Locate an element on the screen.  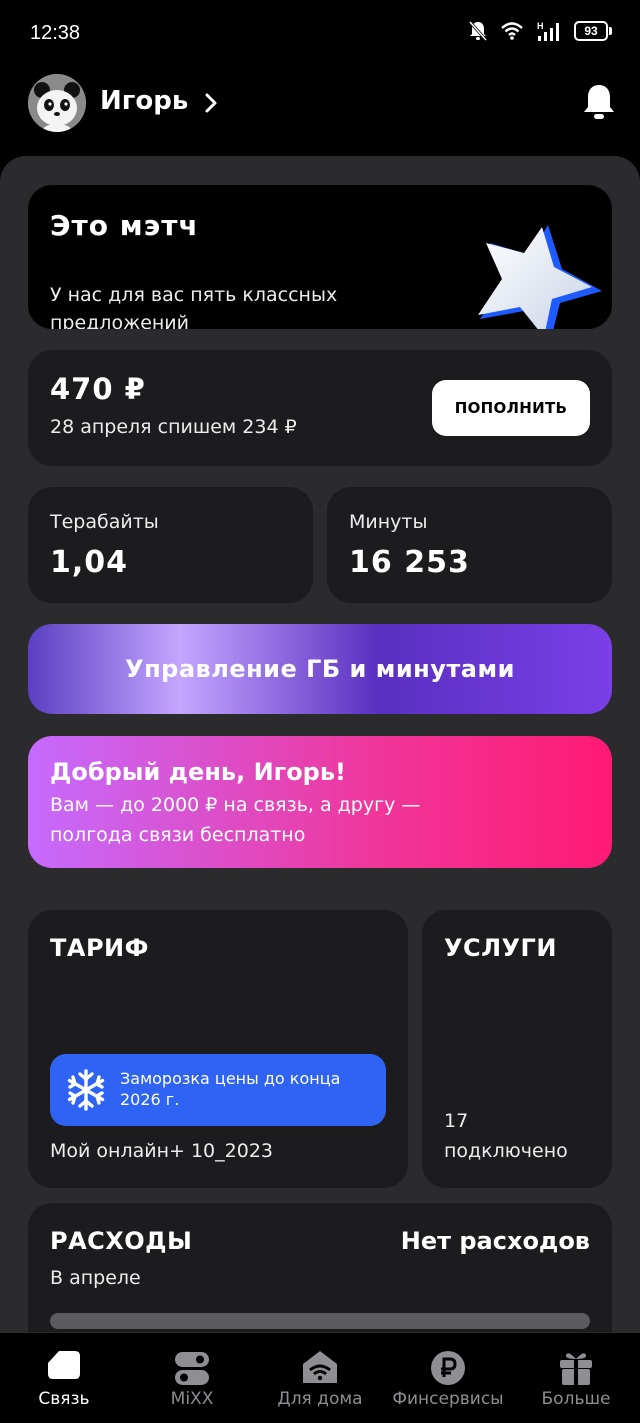
topup-button: ПОПОЛНИТЬ is located at coordinates (511, 408).